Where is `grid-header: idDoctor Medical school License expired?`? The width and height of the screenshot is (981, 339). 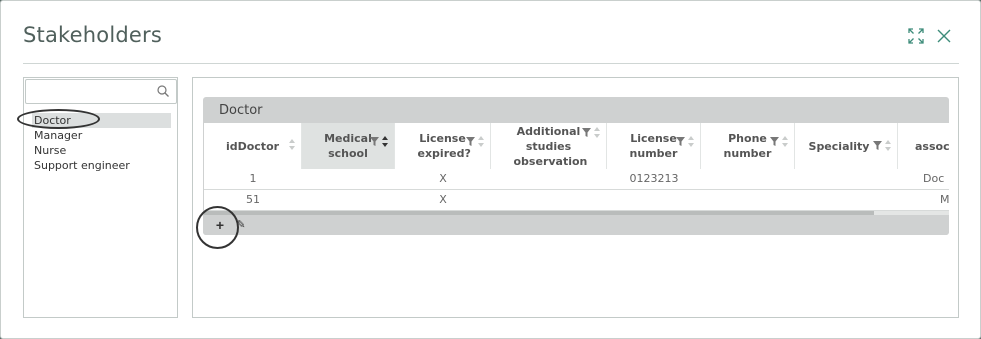 grid-header: idDoctor Medical school License expired? is located at coordinates (576, 146).